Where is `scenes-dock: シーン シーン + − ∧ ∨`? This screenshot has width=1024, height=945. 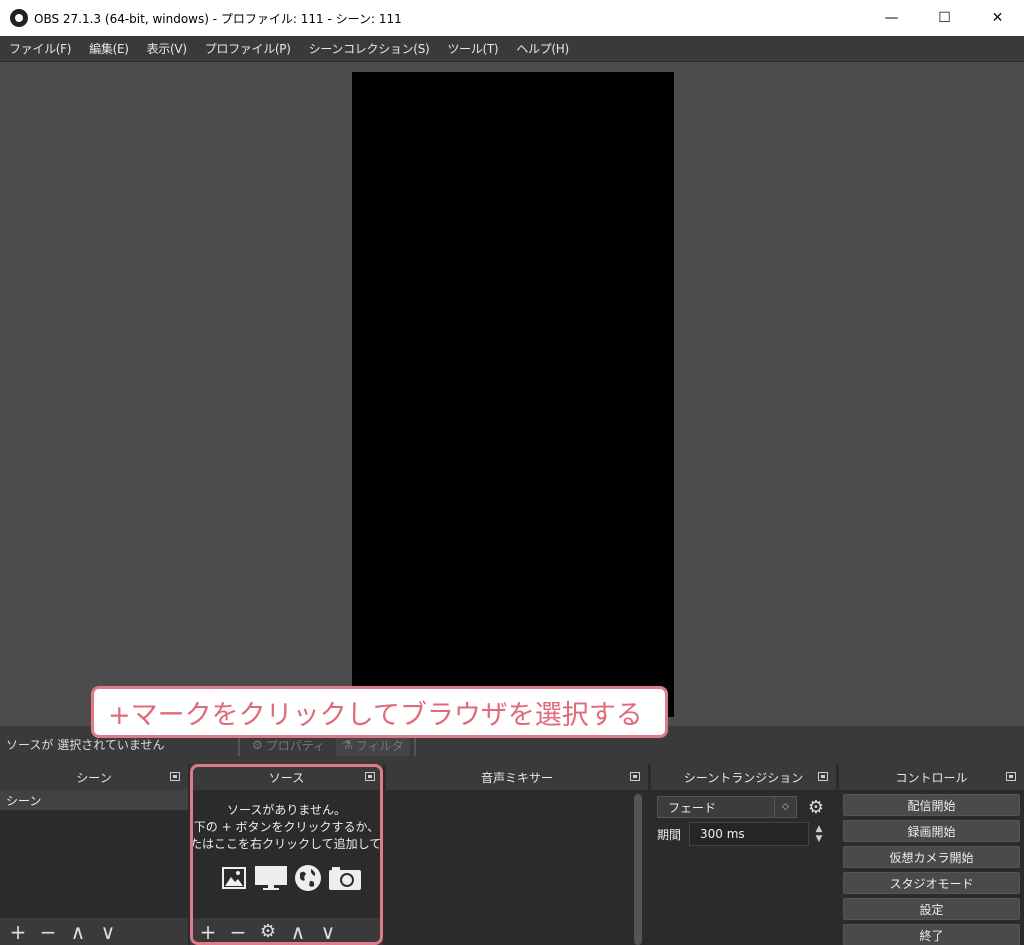 scenes-dock: シーン シーン + − ∧ ∨ is located at coordinates (94, 854).